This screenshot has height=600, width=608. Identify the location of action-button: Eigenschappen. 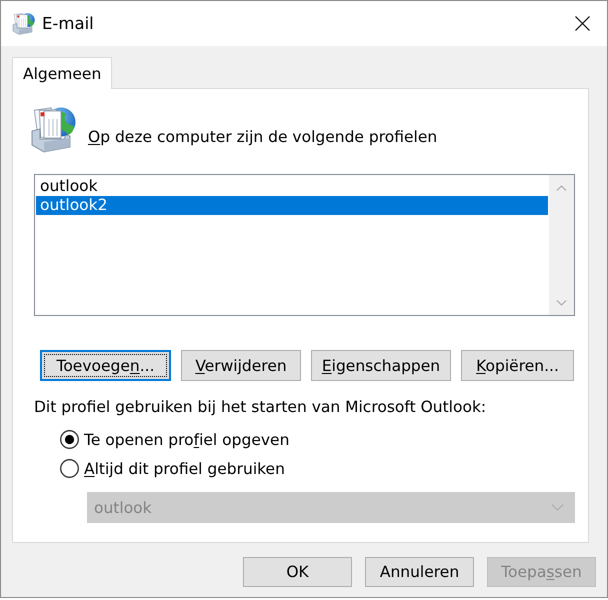
(381, 365).